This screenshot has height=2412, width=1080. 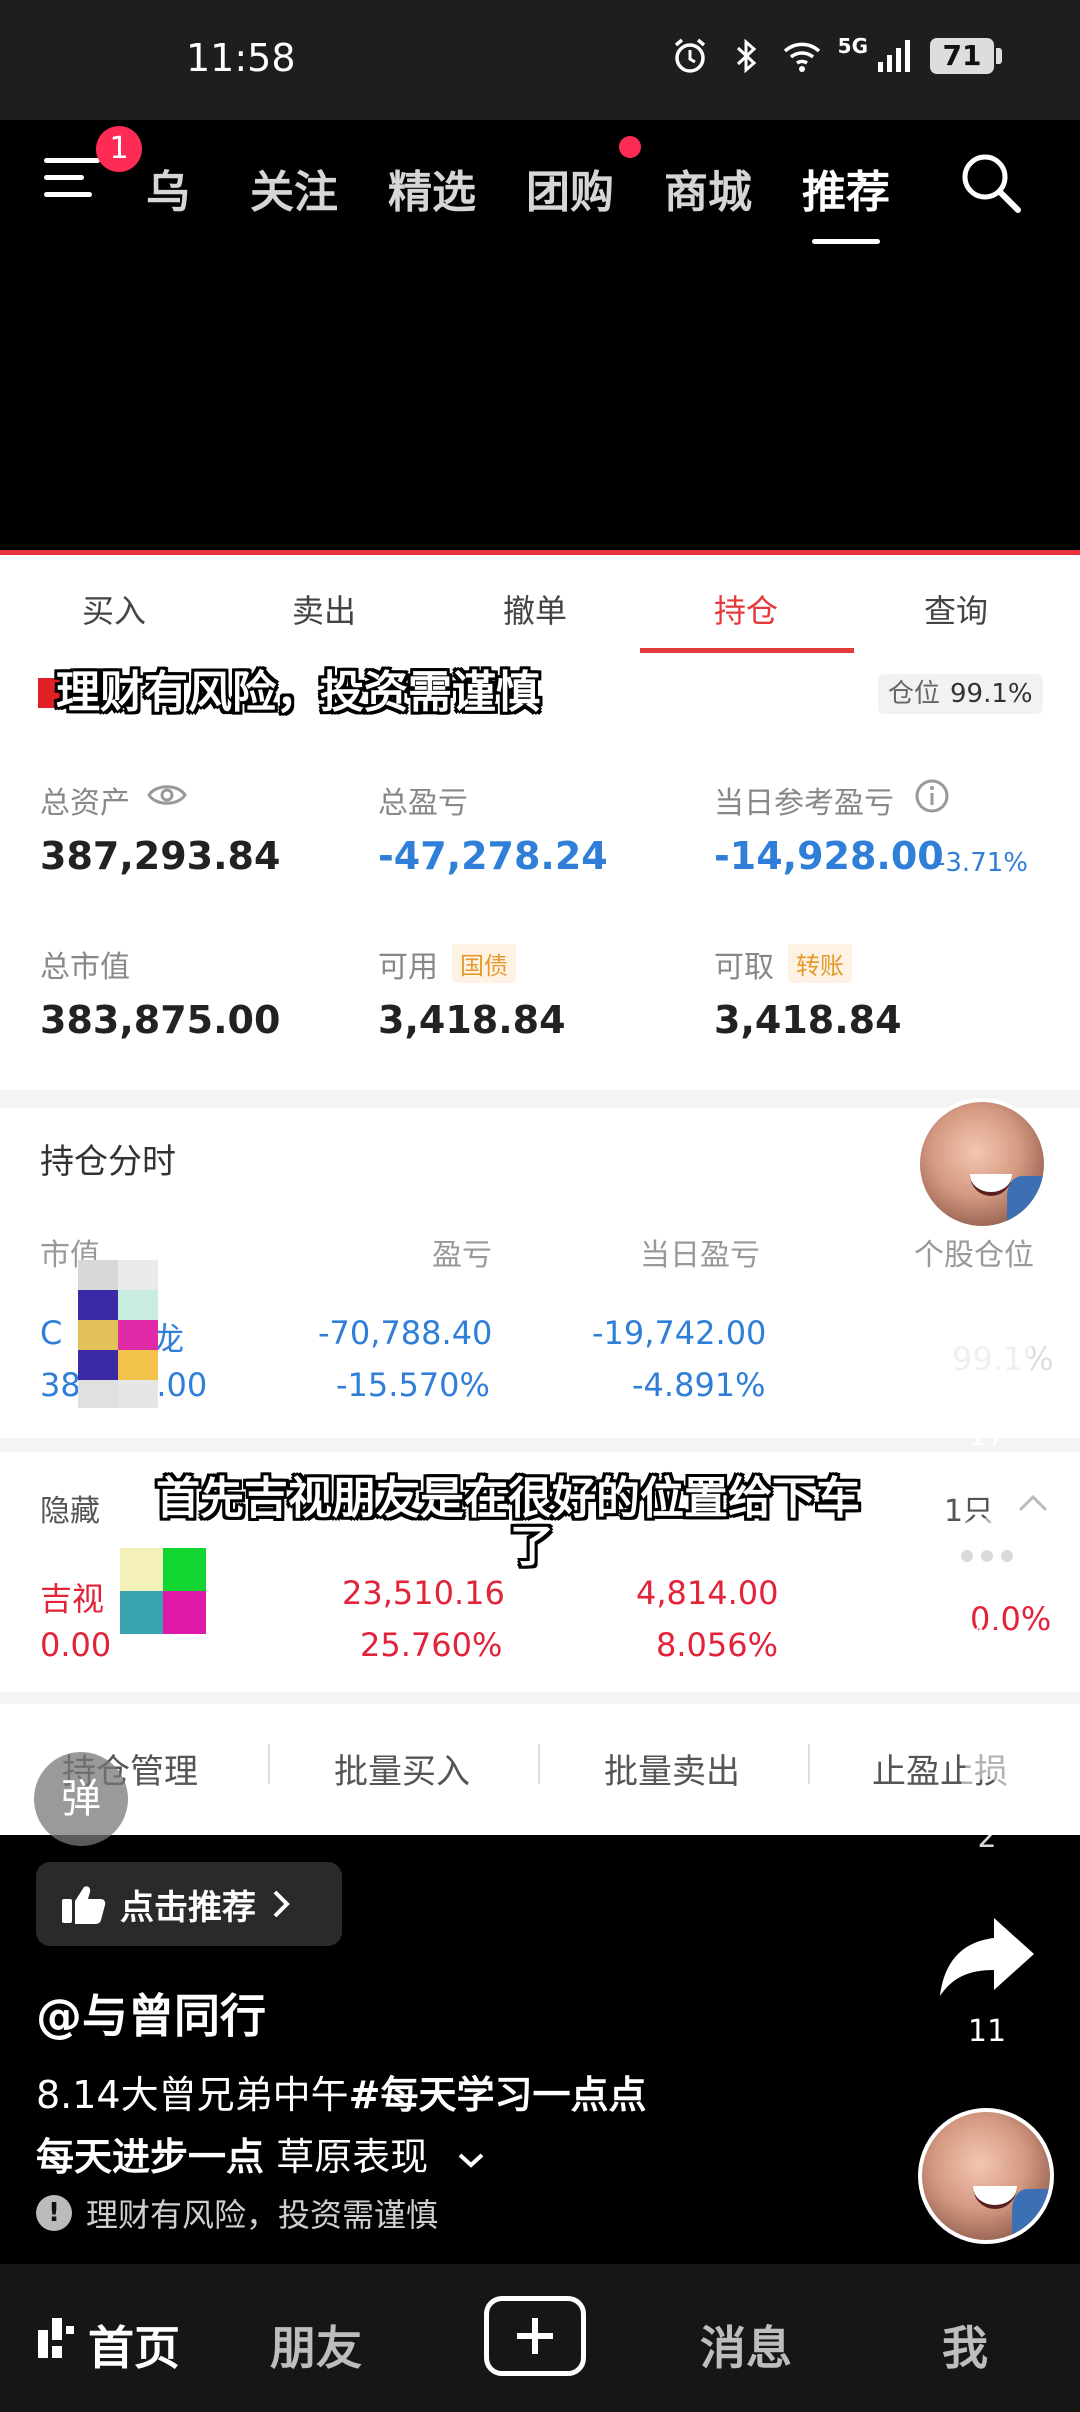 I want to click on tab-local: 乌, so click(x=168, y=188).